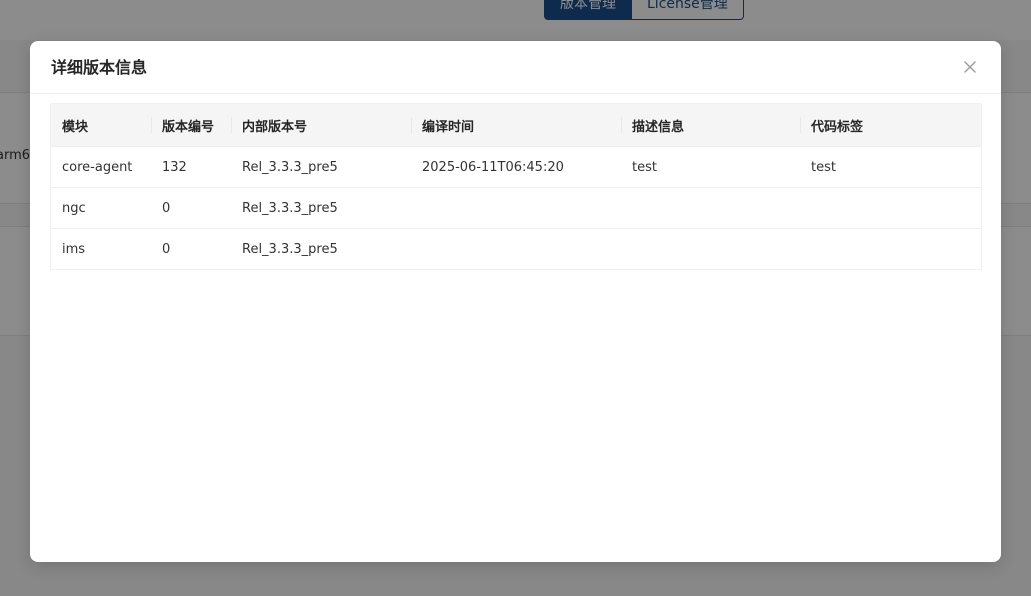  What do you see at coordinates (890, 125) in the screenshot?
I see `column-header-code-tag: 代码标签` at bounding box center [890, 125].